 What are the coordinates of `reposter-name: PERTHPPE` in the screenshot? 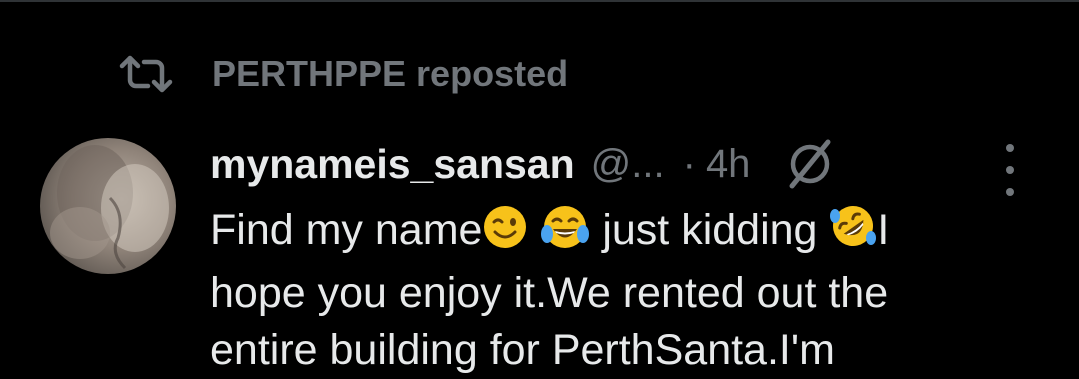 It's located at (309, 73).